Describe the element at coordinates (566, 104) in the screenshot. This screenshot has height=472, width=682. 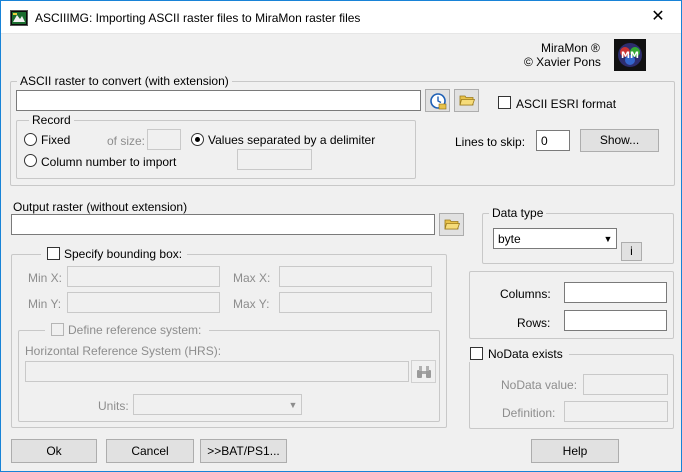
I see `esri-format-label: ASCII ESRI format` at that location.